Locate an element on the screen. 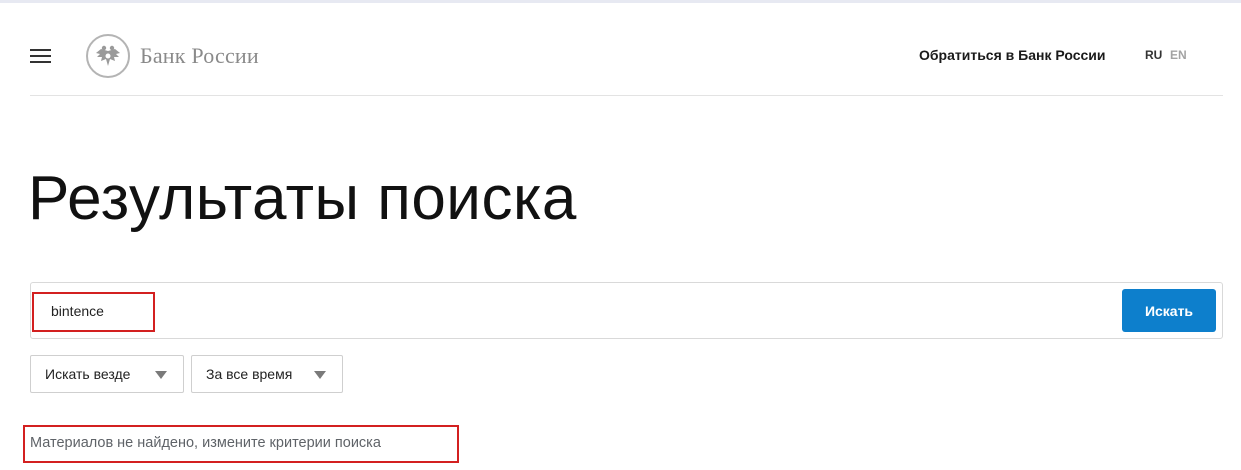 The width and height of the screenshot is (1241, 470). scope-select: Искать везде is located at coordinates (107, 374).